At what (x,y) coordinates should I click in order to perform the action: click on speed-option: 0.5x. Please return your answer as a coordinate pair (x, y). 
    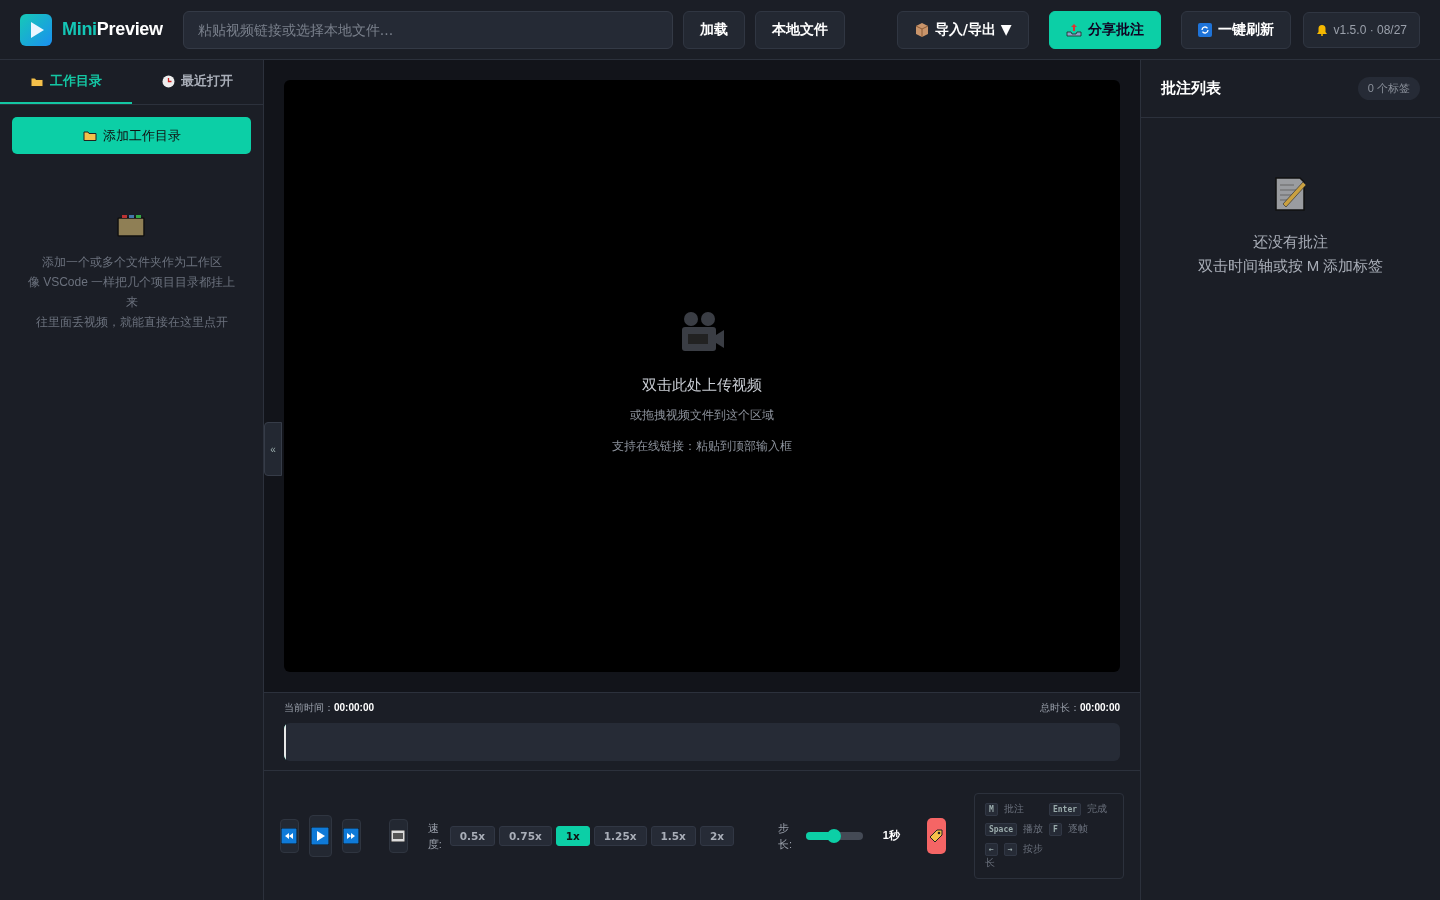
    Looking at the image, I should click on (472, 835).